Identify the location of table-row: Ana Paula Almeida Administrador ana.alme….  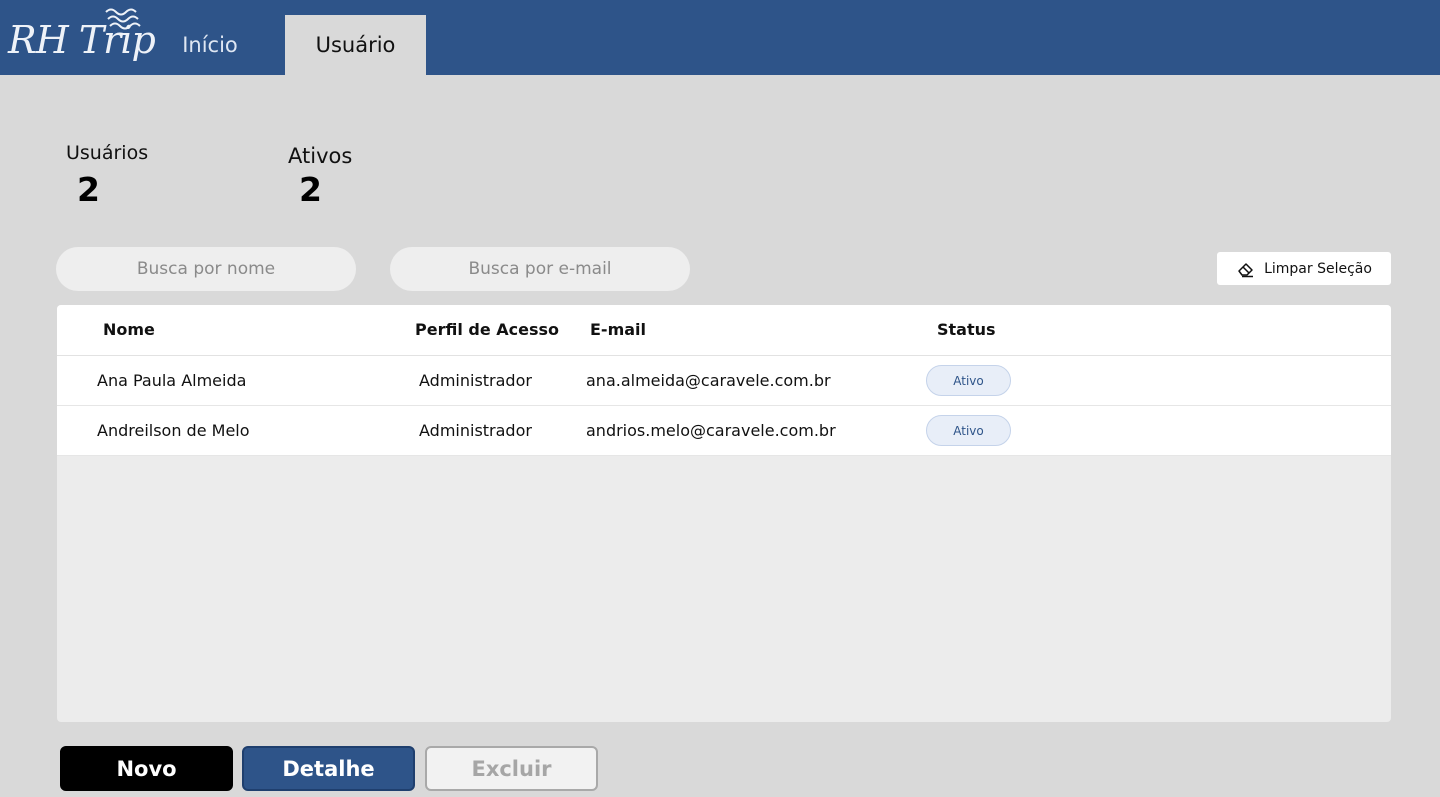
(724, 381).